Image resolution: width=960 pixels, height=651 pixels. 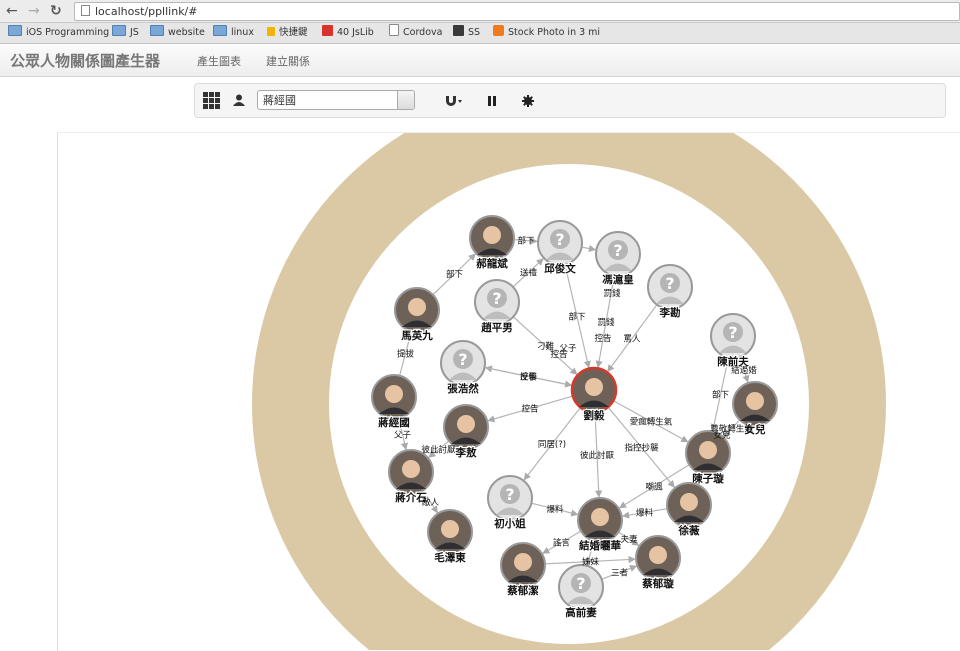 I want to click on s-icon, so click(x=327, y=30).